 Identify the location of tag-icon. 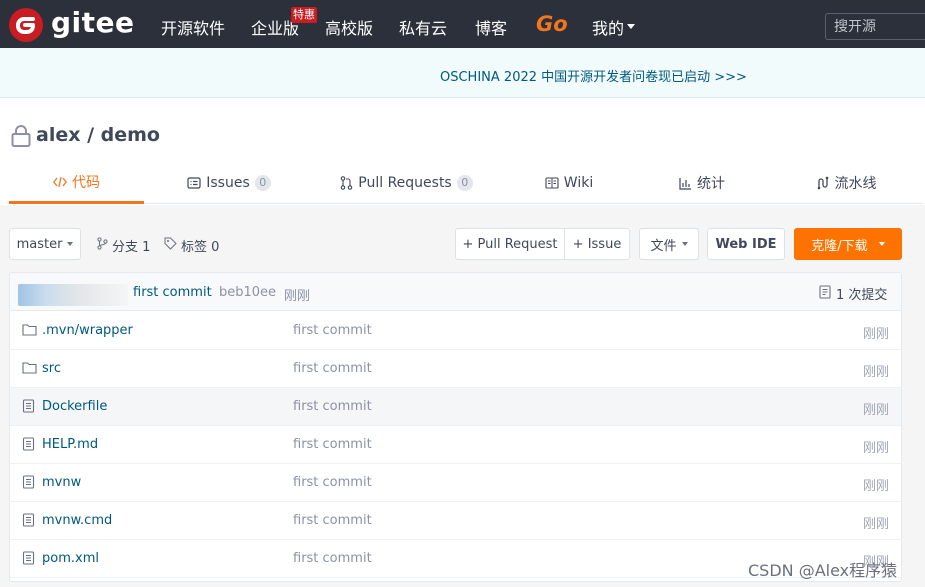
(170, 245).